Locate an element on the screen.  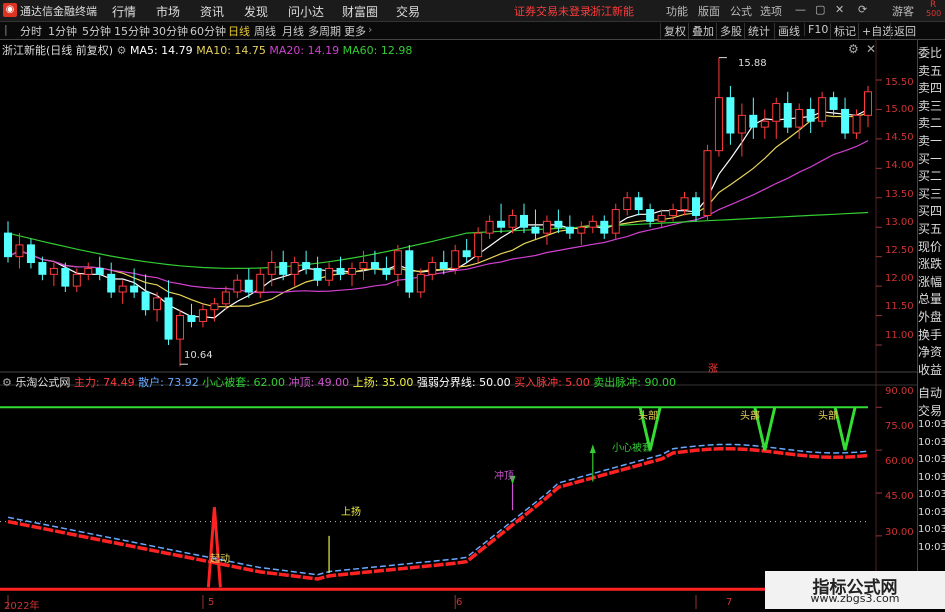
legend-sell-pulse: 卖出脉冲: 90.00 is located at coordinates (634, 382).